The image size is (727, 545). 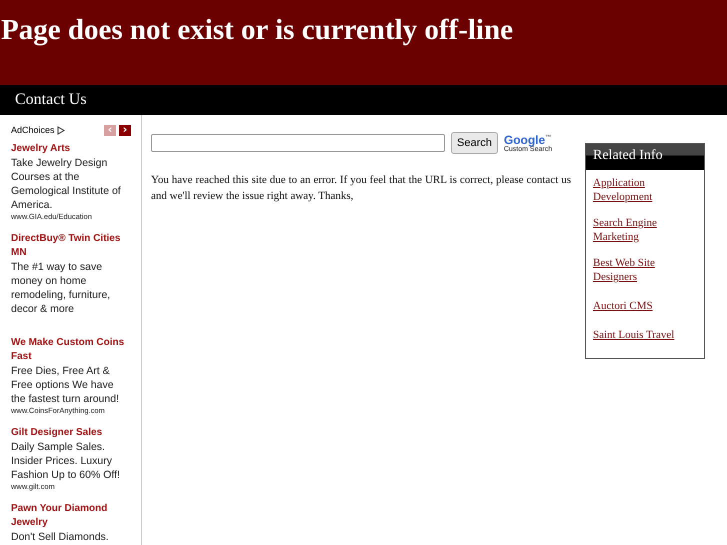 What do you see at coordinates (66, 184) in the screenshot?
I see `ad-description: Take Jewelry Design Courses at the Gemological Institute of America.` at bounding box center [66, 184].